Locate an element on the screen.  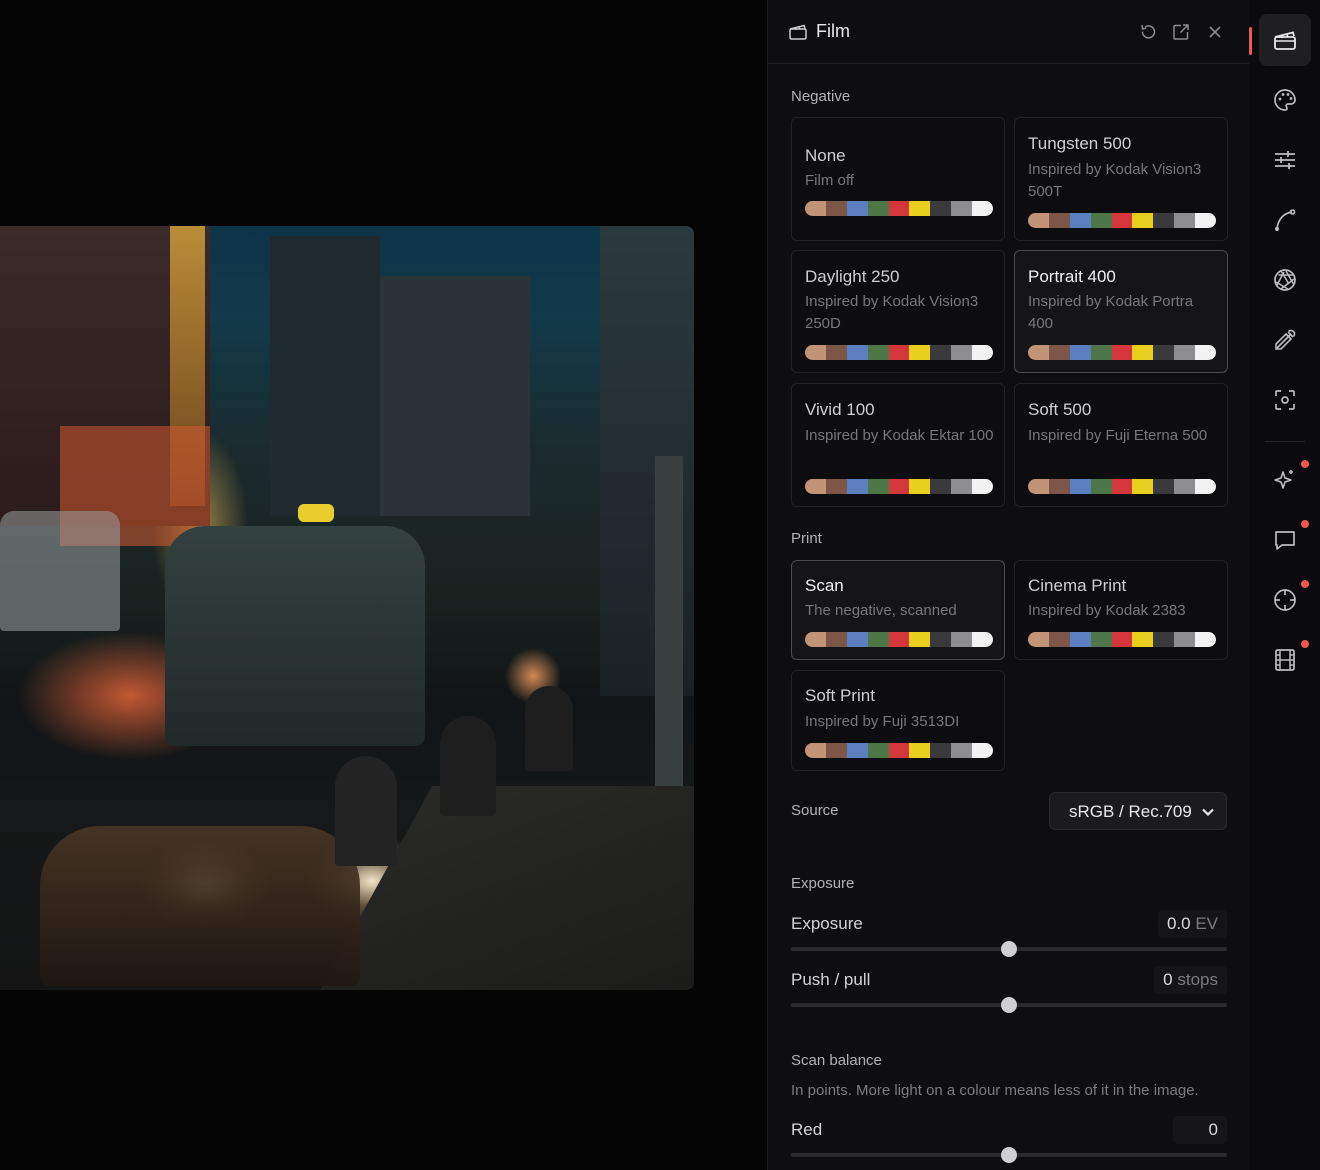
clapperboard-icon is located at coordinates (1285, 40).